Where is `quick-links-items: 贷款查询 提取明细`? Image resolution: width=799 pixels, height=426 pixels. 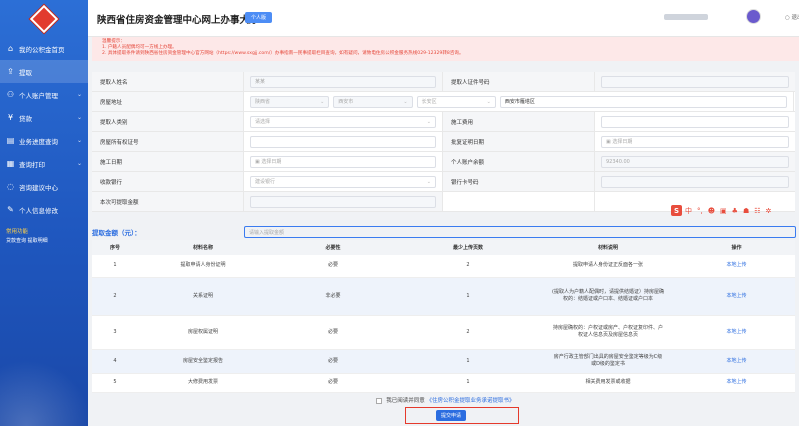
quick-links-items: 贷款查询 提取明细 is located at coordinates (47, 240).